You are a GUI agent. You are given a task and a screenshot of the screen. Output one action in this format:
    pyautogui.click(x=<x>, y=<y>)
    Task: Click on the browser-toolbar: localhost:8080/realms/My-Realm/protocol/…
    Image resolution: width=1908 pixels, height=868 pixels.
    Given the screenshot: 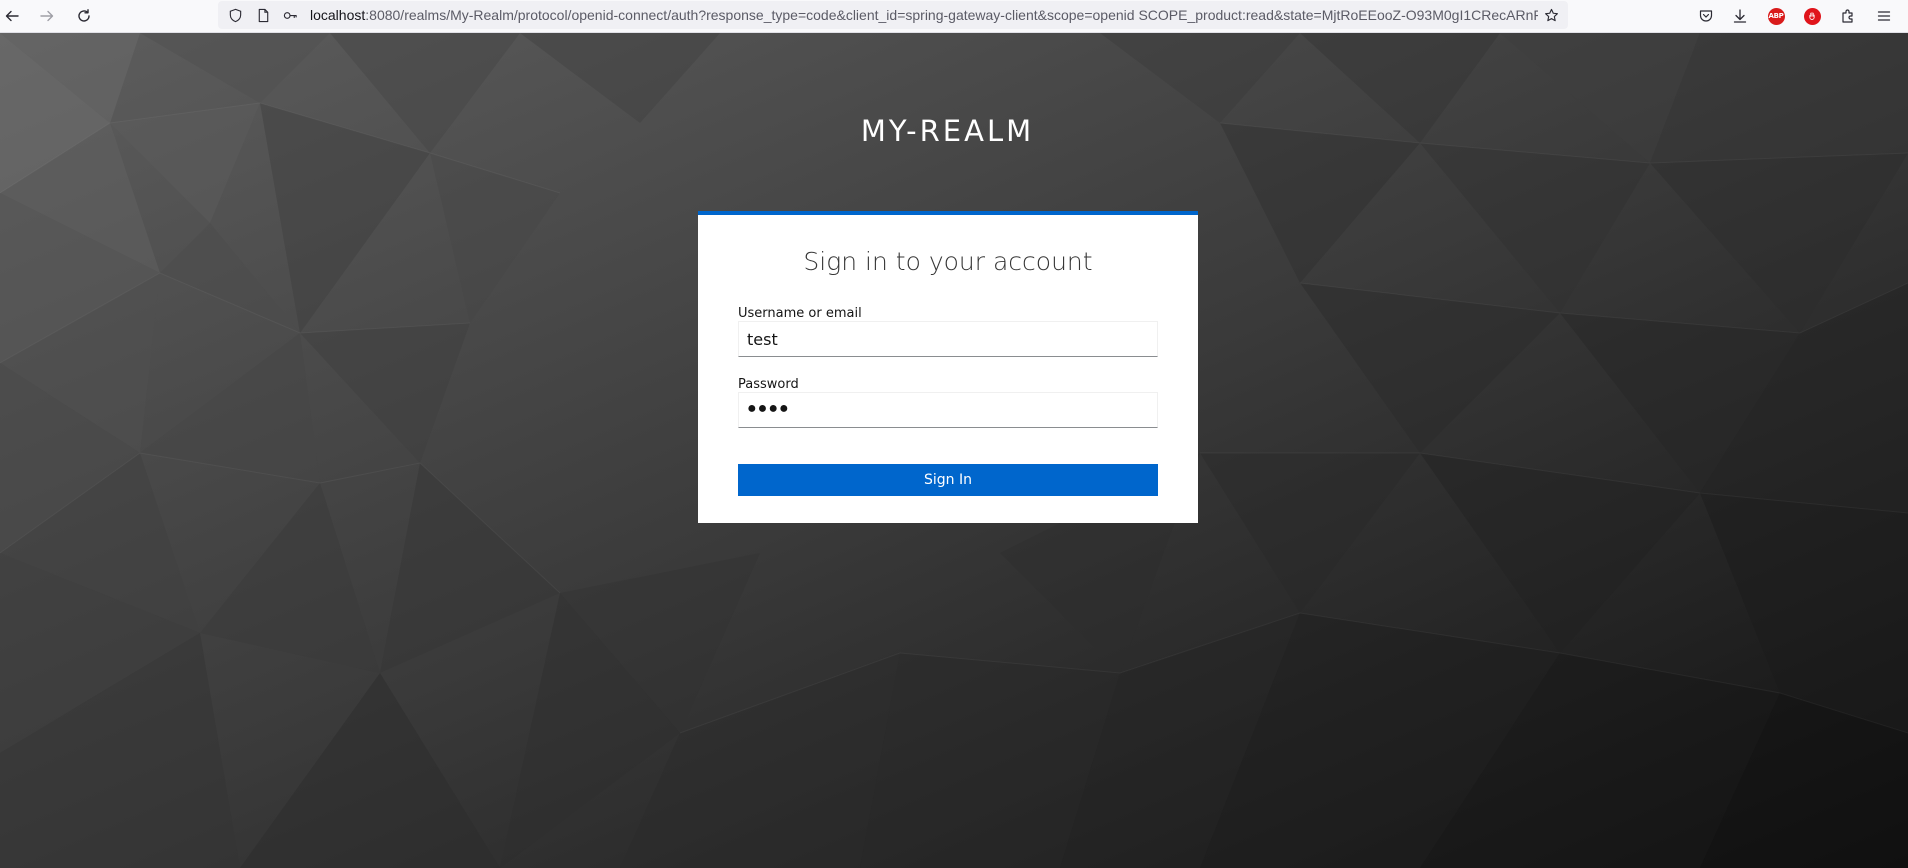 What is the action you would take?
    pyautogui.click(x=954, y=16)
    